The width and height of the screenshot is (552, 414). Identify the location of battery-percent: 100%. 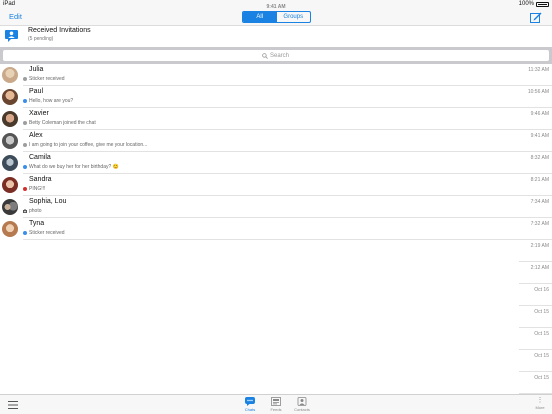
(526, 4).